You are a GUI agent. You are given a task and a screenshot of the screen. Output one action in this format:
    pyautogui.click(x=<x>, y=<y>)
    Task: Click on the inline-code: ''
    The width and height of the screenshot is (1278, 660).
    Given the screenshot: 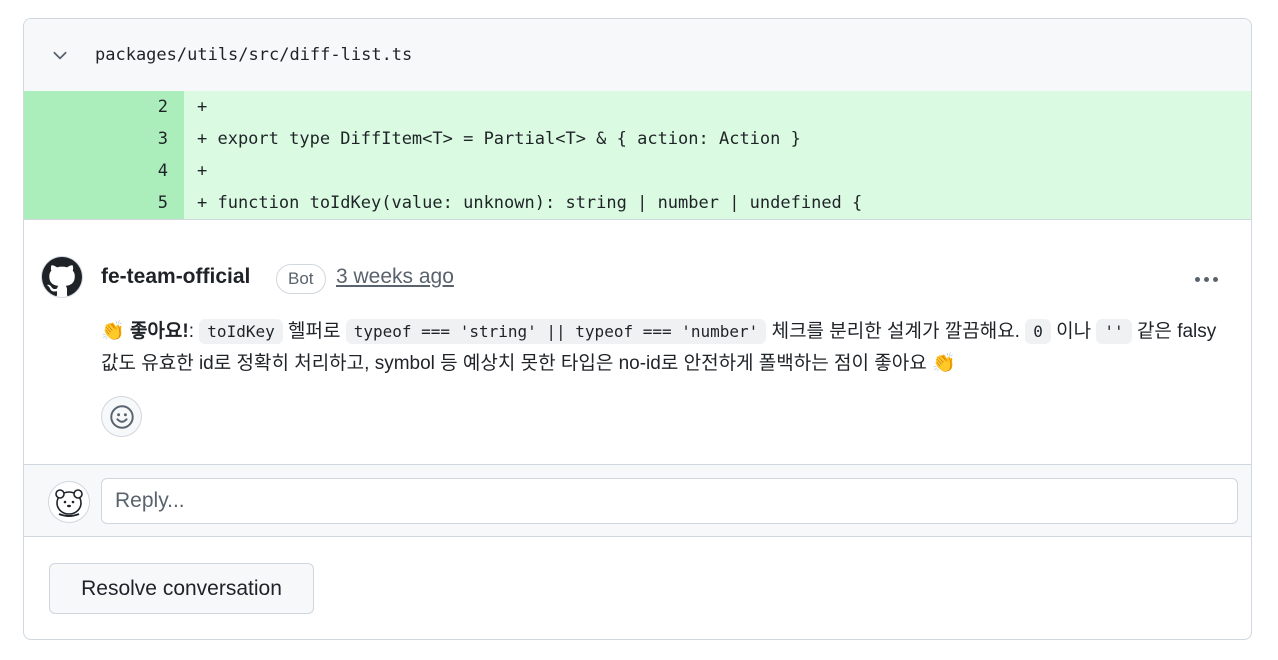 What is the action you would take?
    pyautogui.click(x=1114, y=331)
    